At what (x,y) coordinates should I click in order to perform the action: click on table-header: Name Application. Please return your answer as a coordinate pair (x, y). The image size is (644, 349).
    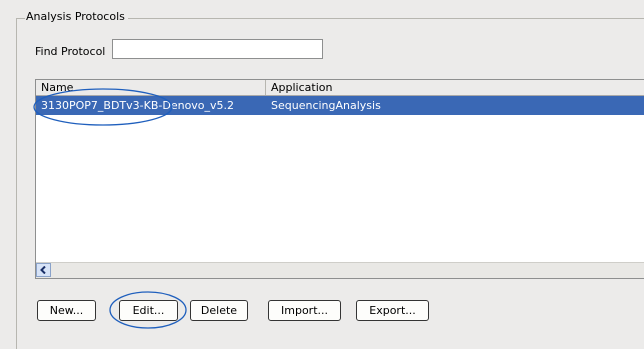
    Looking at the image, I should click on (340, 88).